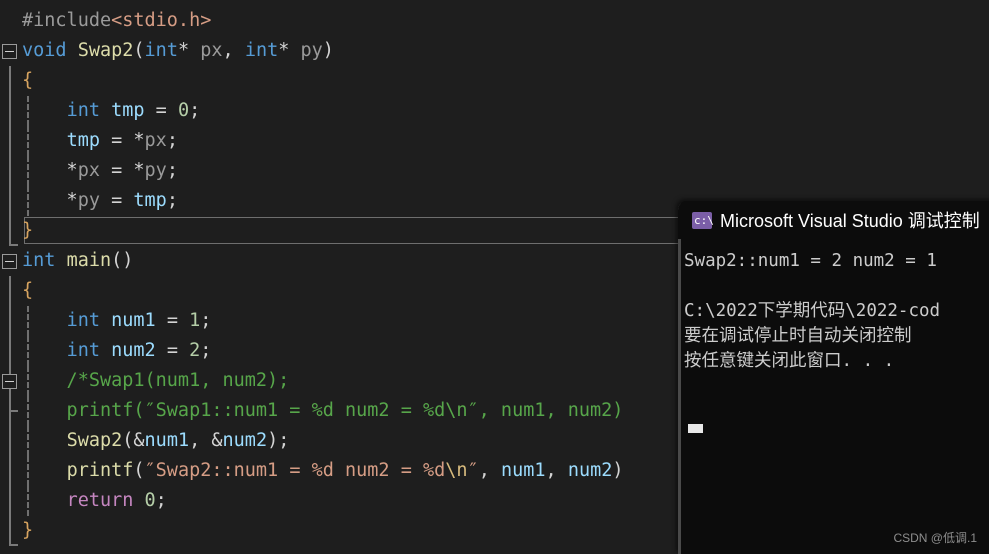  I want to click on code-token: void, so click(44, 50).